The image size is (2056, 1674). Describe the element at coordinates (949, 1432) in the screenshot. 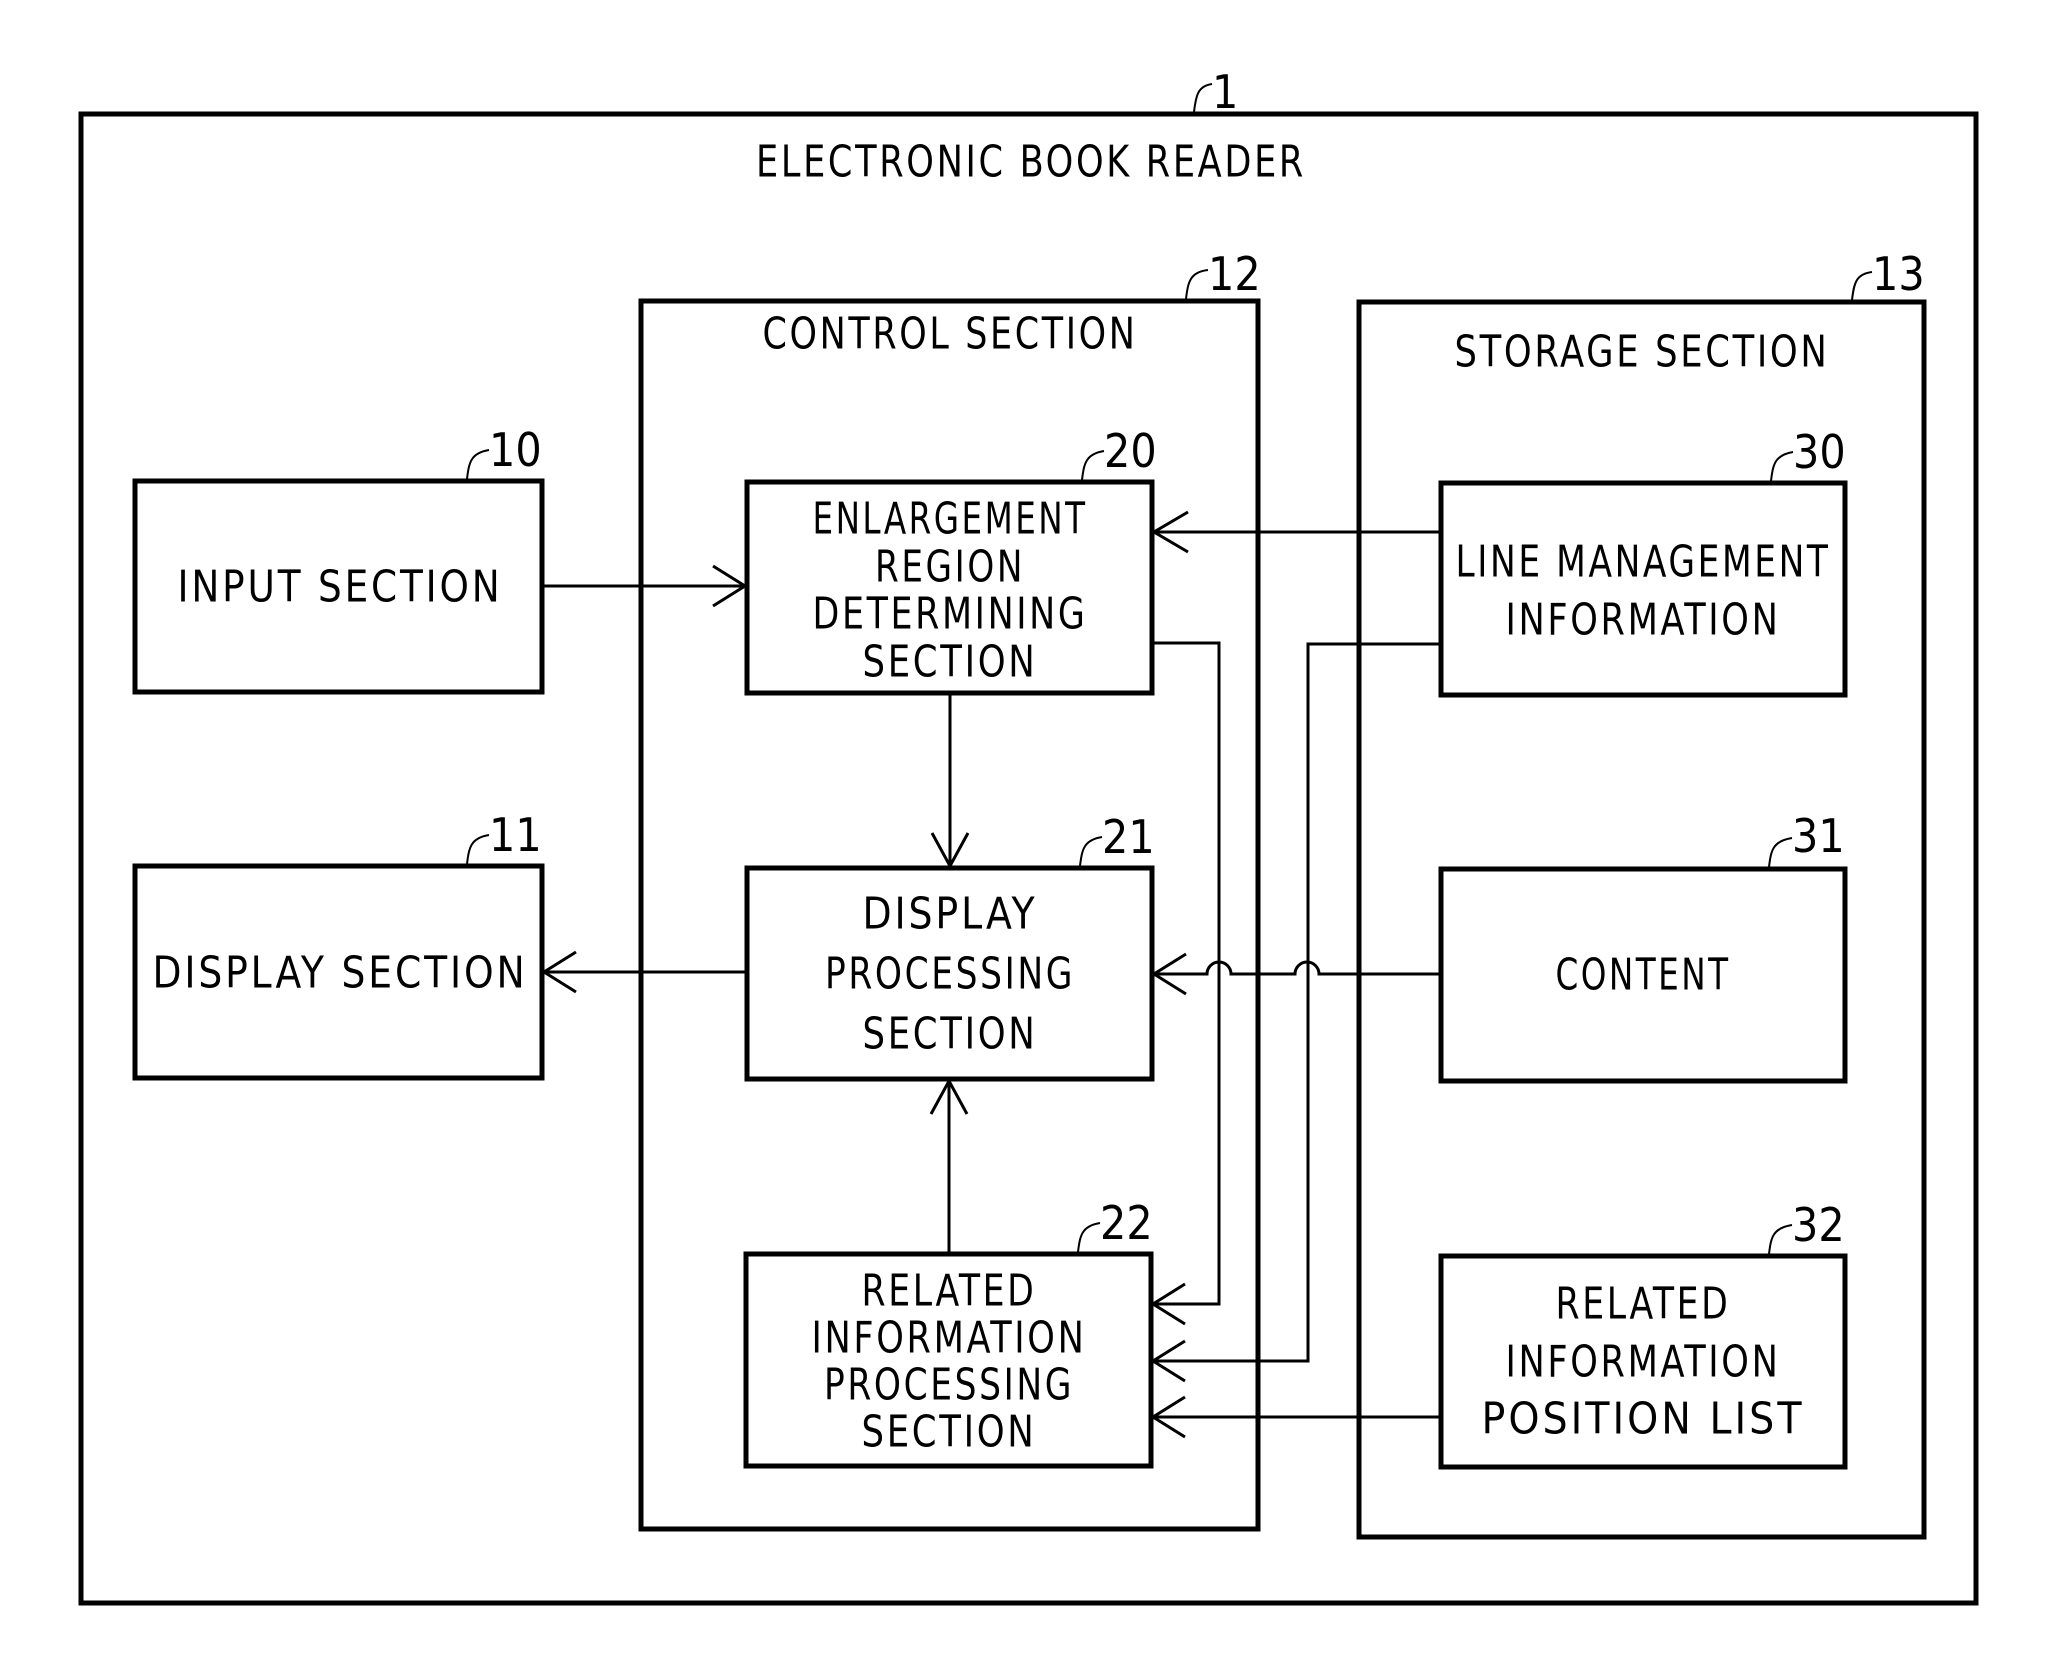

I see `related-processing-label-line-4: SECTION` at that location.